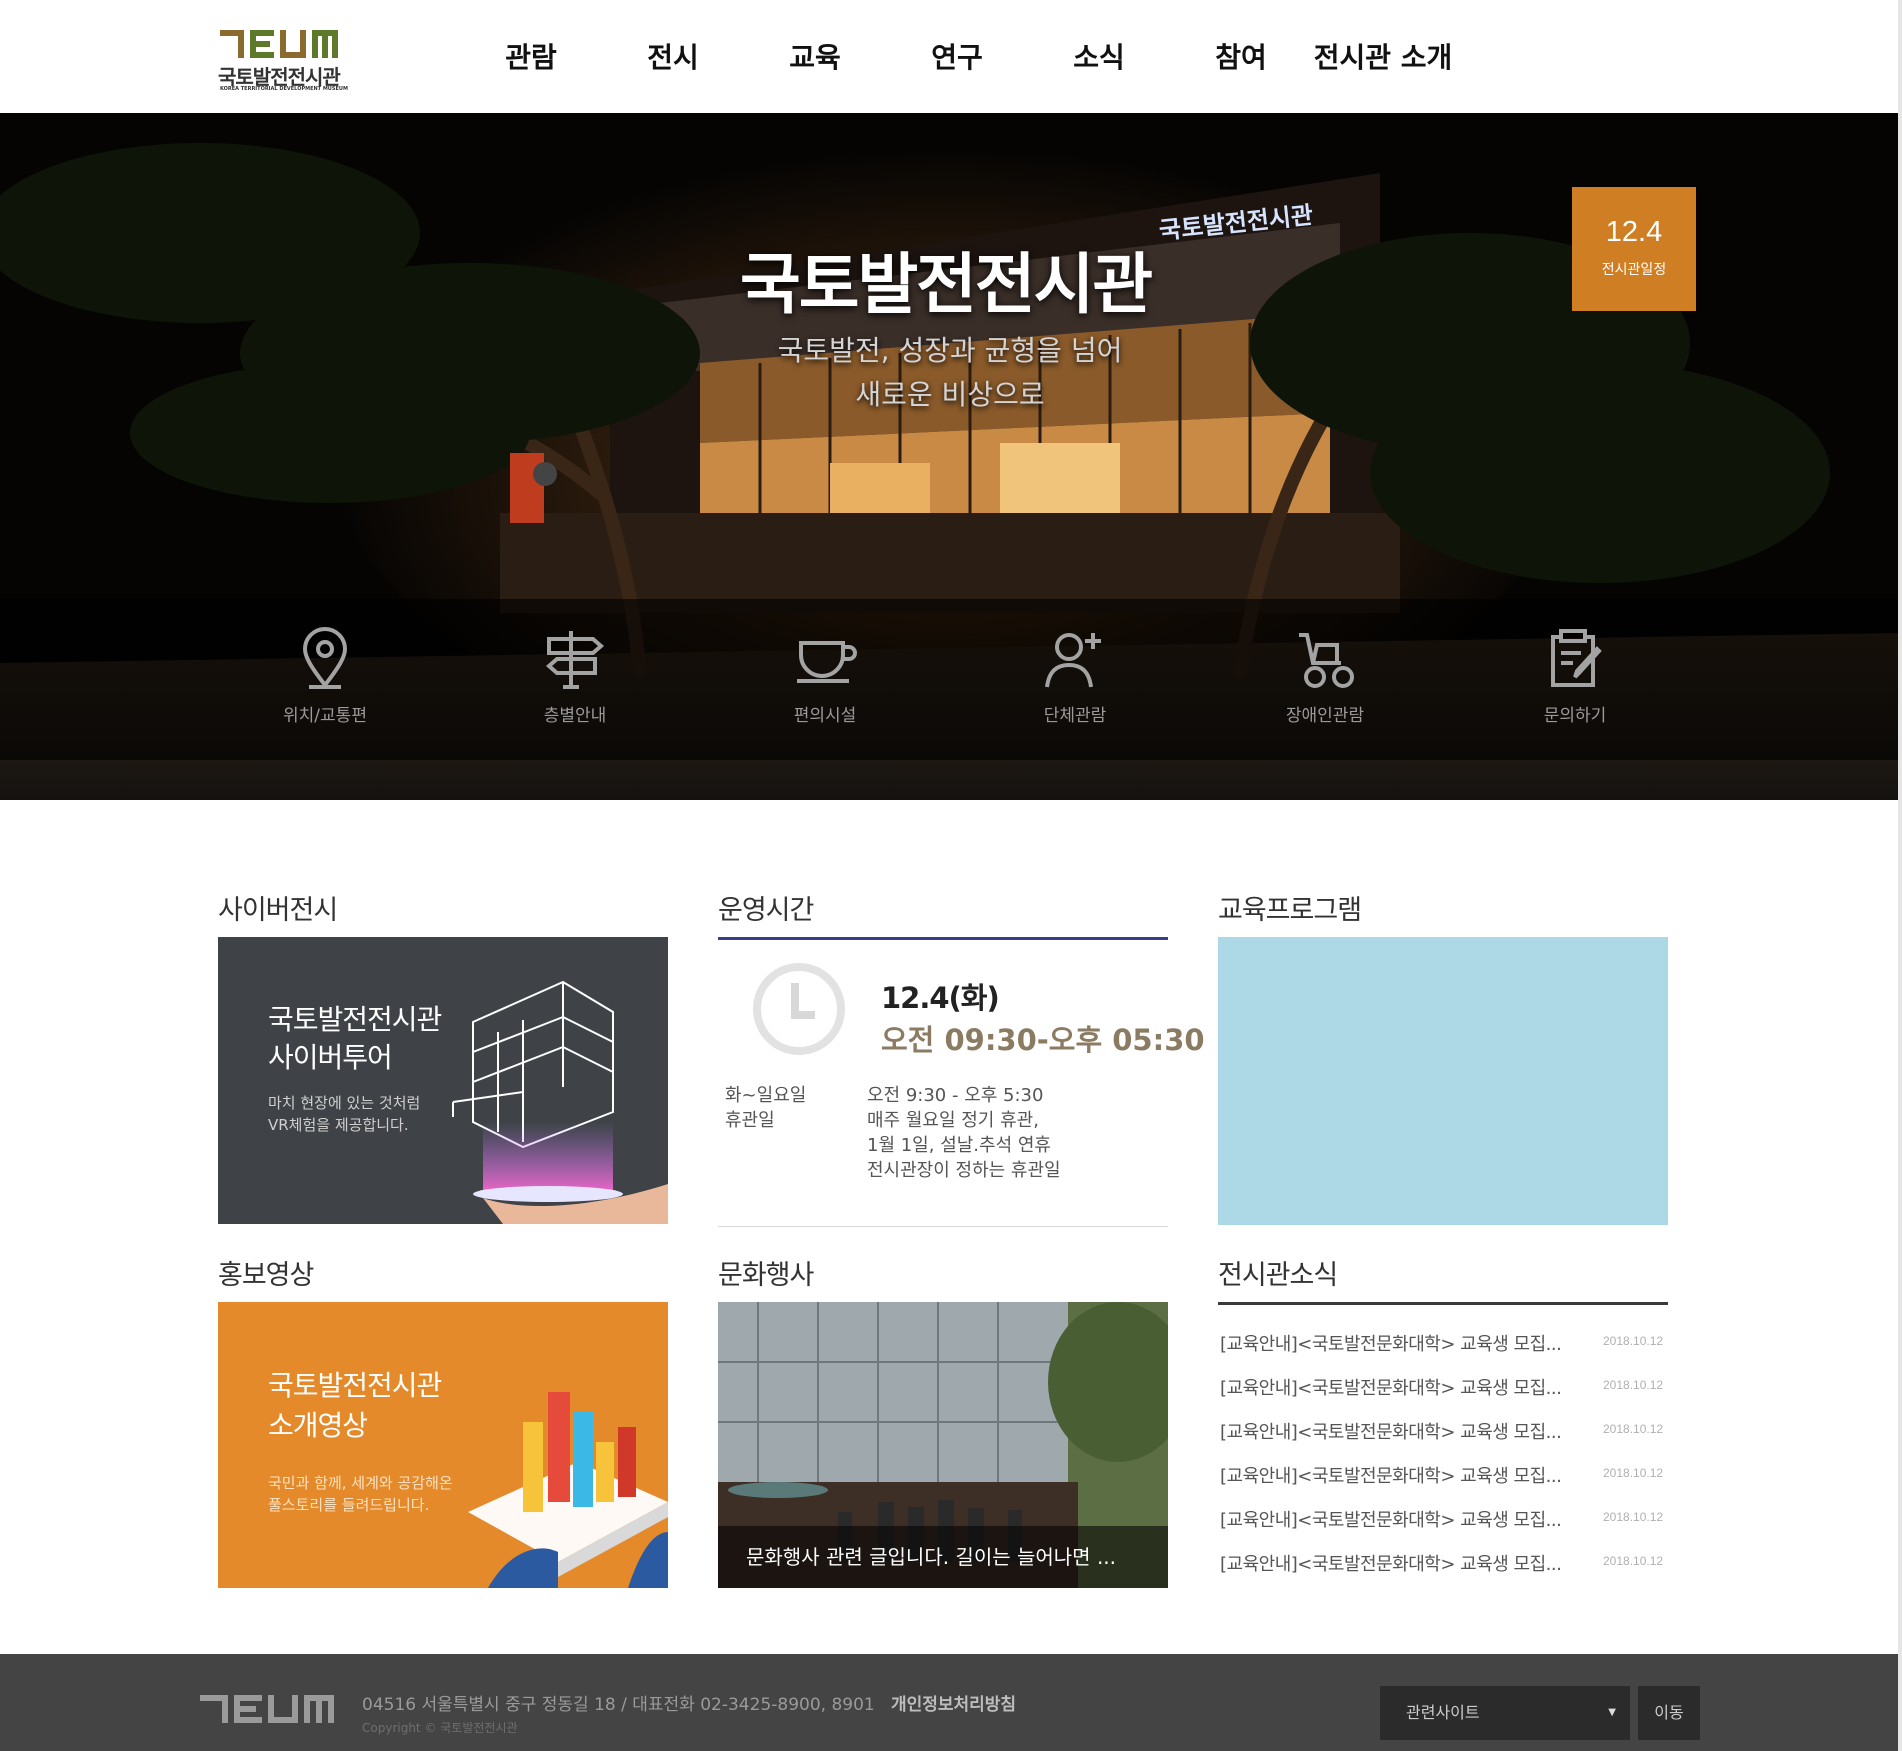 The height and width of the screenshot is (1751, 1902). Describe the element at coordinates (946, 284) in the screenshot. I see `hero-title: 국토발전전시관` at that location.